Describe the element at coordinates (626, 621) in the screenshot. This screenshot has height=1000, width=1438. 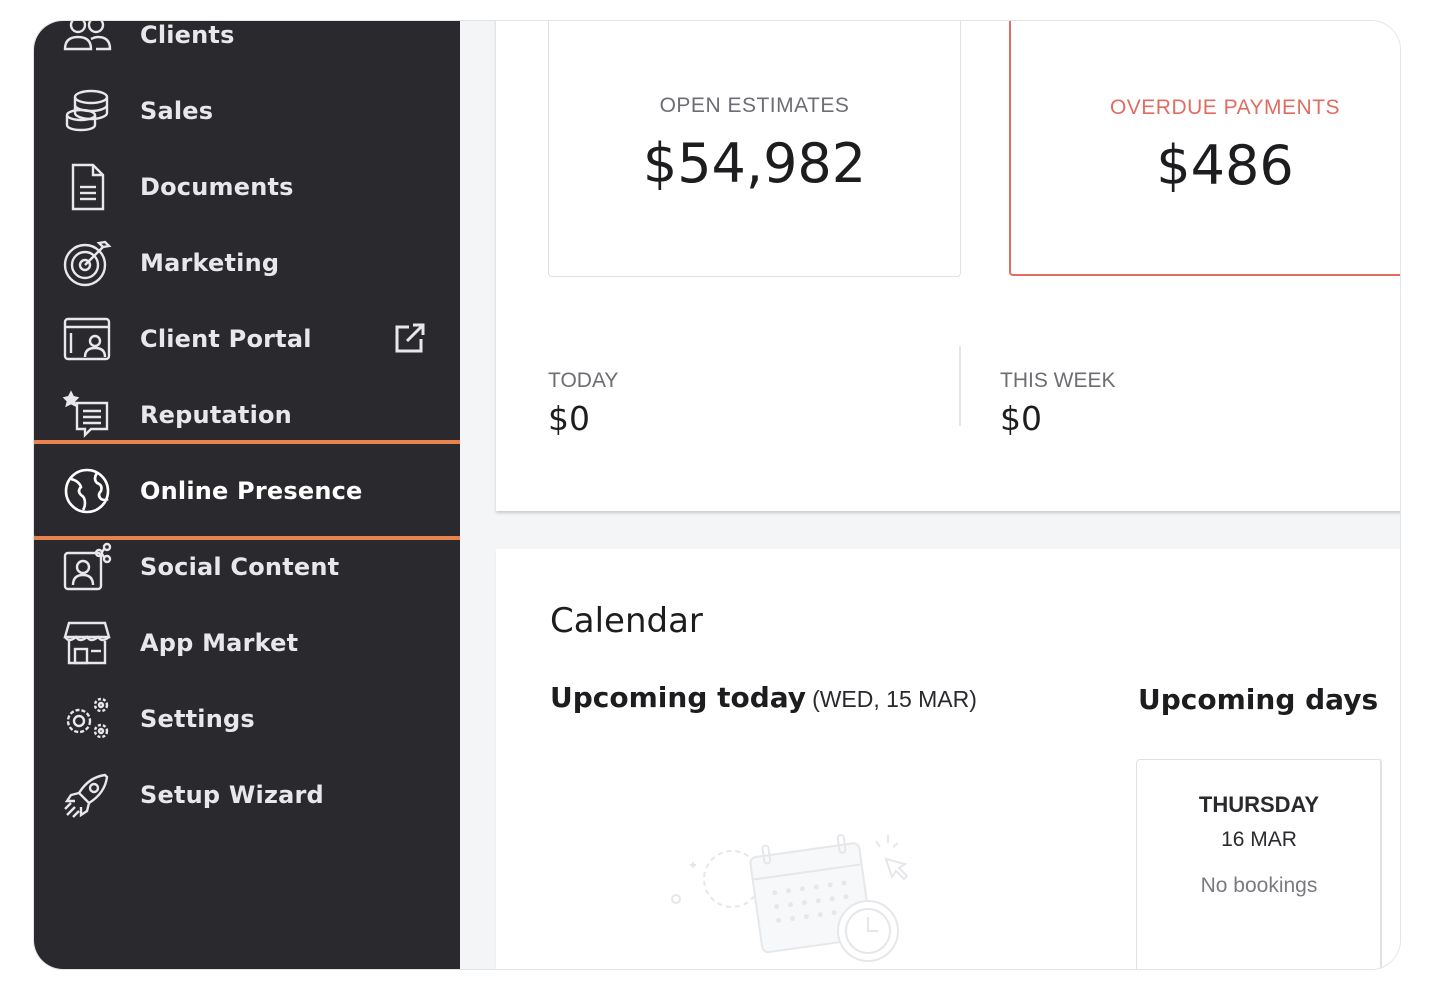
I see `calendar-title: Calendar` at that location.